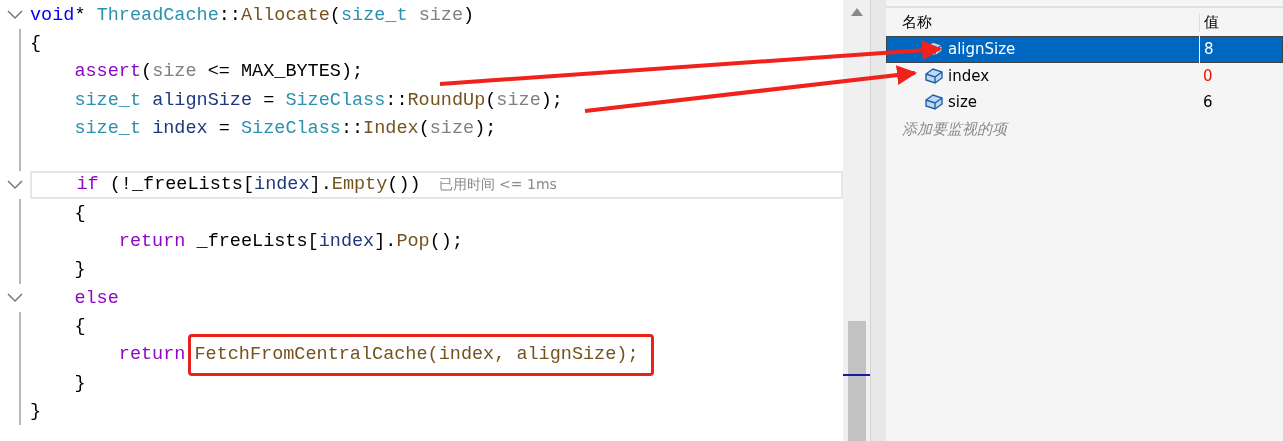  I want to click on add-watch-field: 添加要监视的项, so click(1022, 128).